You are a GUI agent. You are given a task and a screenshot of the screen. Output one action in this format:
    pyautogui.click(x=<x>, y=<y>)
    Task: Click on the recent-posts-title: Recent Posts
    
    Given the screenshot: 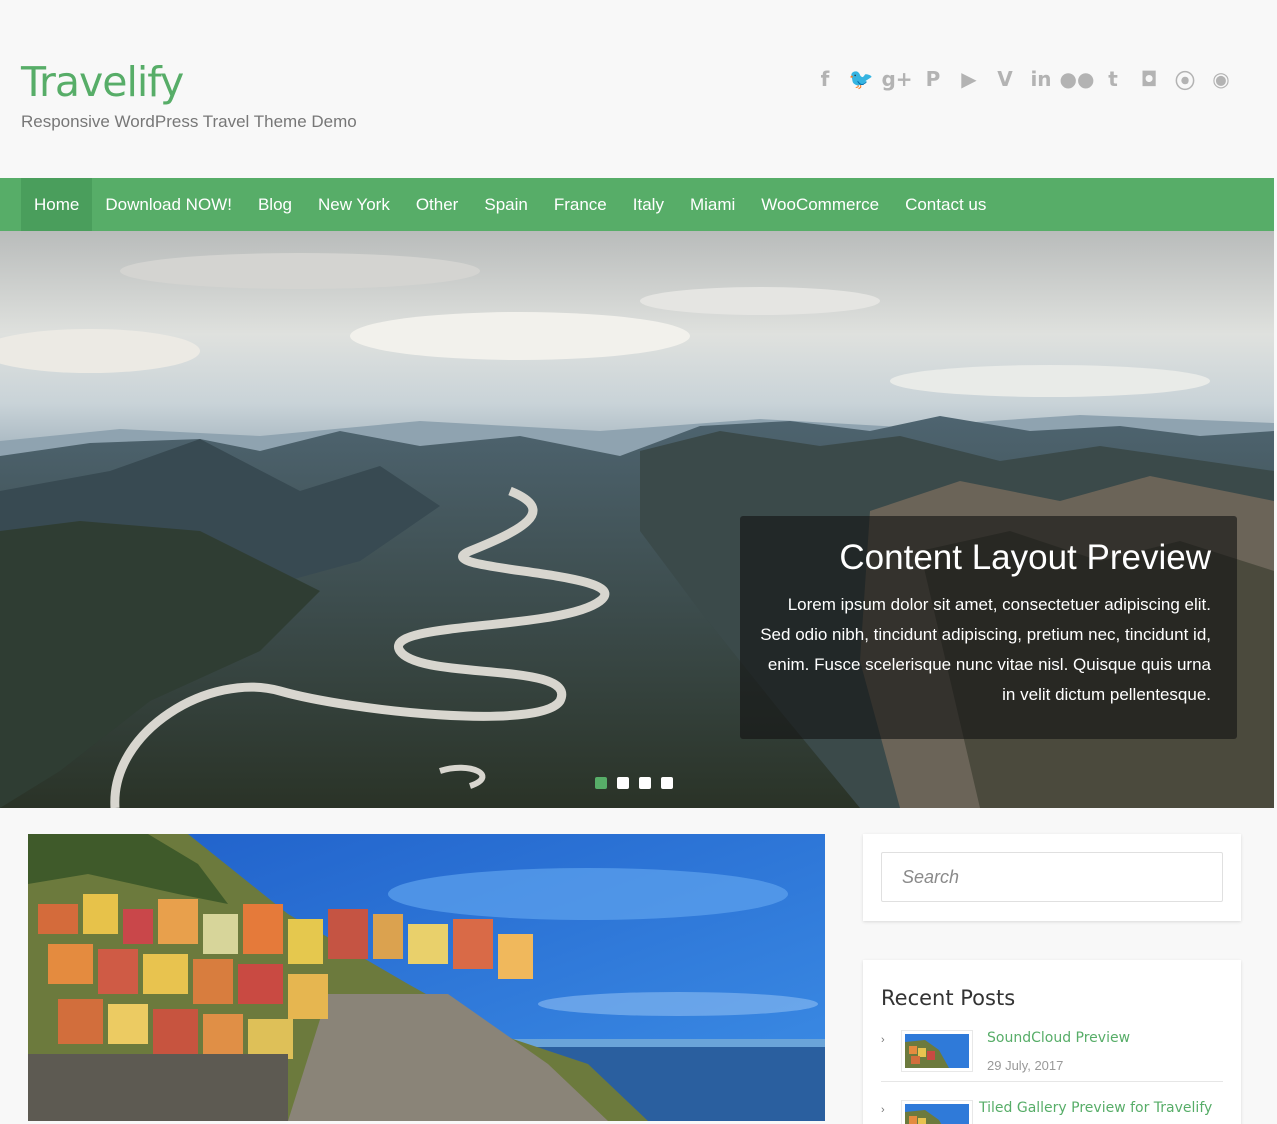 What is the action you would take?
    pyautogui.click(x=948, y=998)
    